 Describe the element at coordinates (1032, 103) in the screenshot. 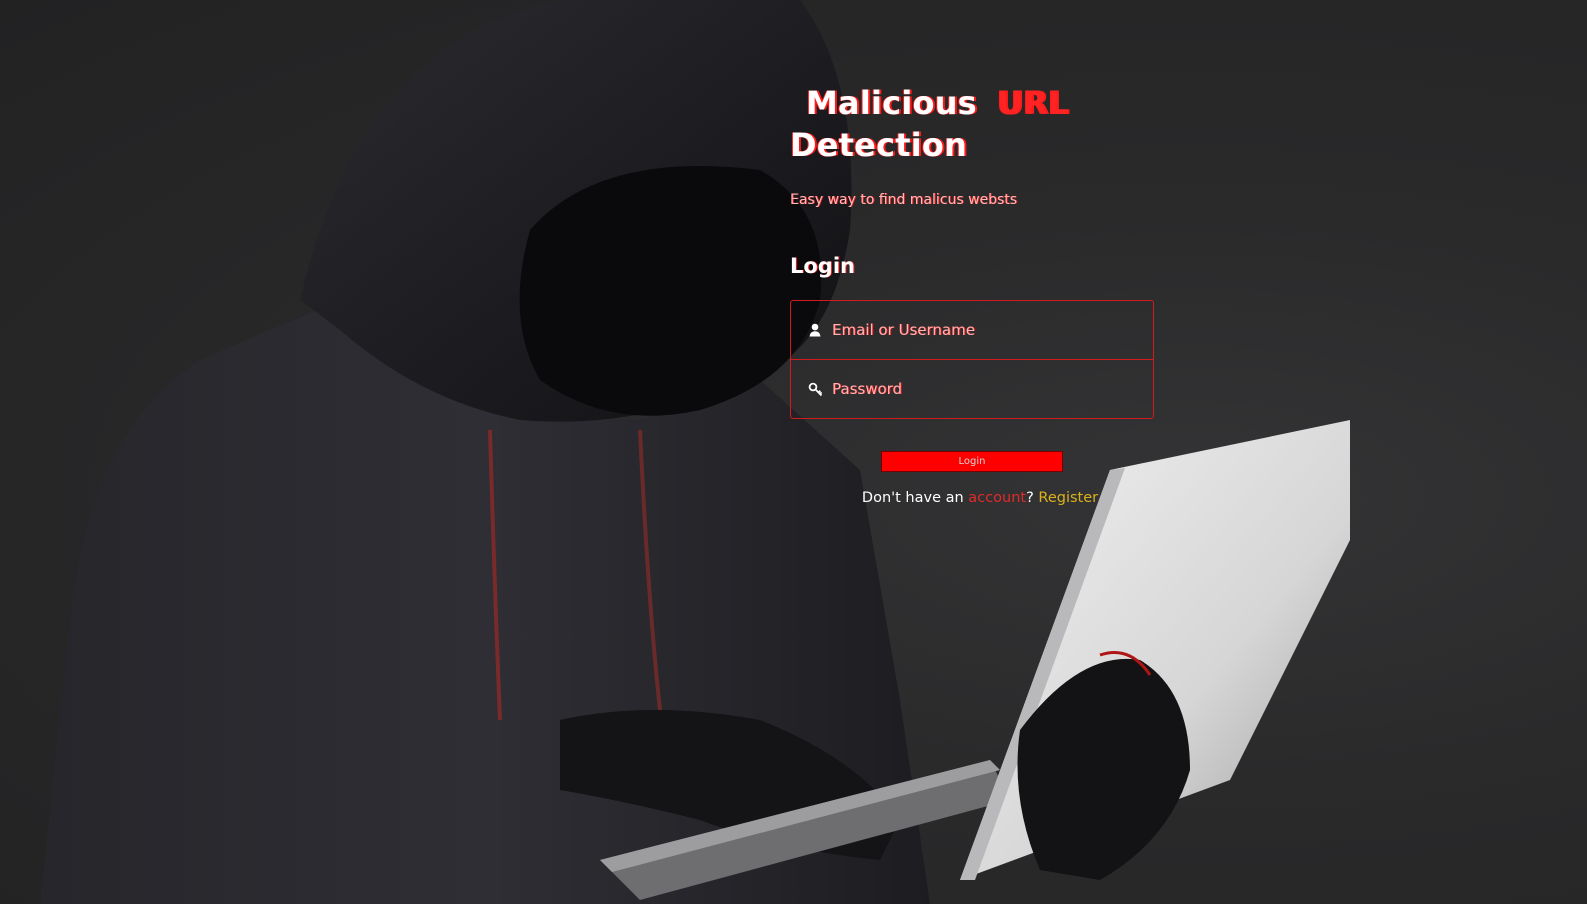

I see `title-word-url: URL` at that location.